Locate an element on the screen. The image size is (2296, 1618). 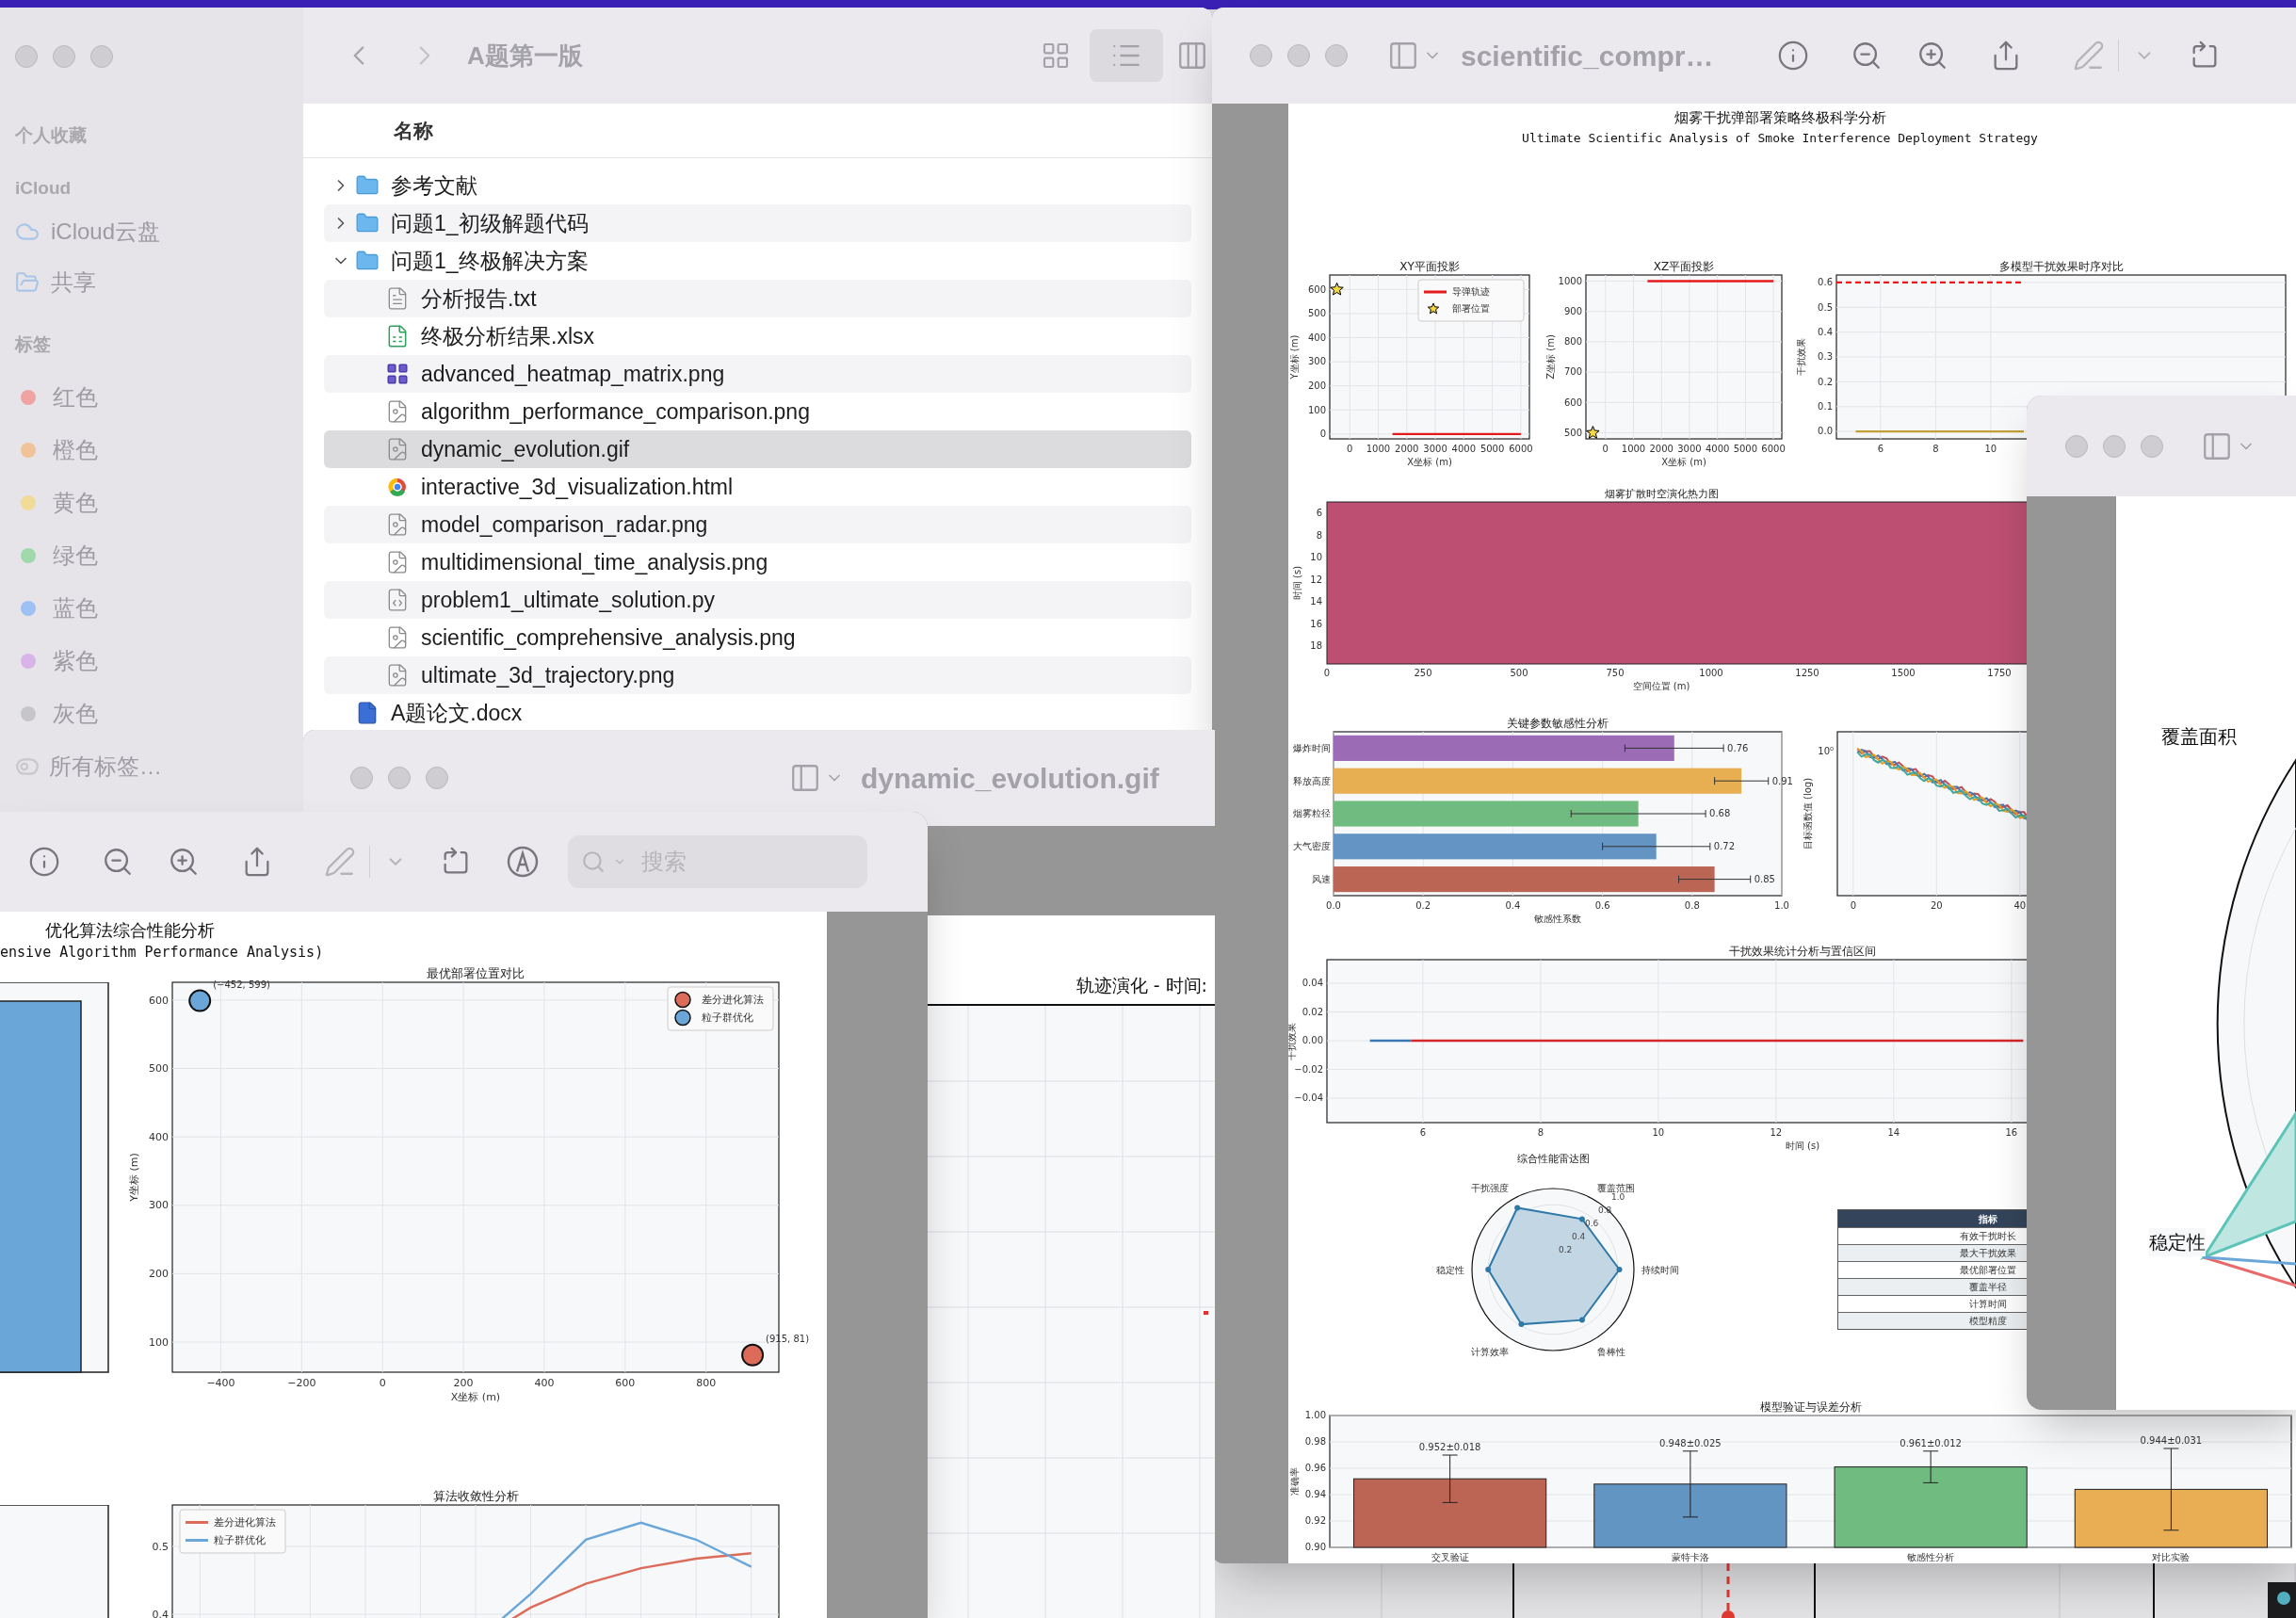
tick-label: 1250 is located at coordinates (1807, 673).